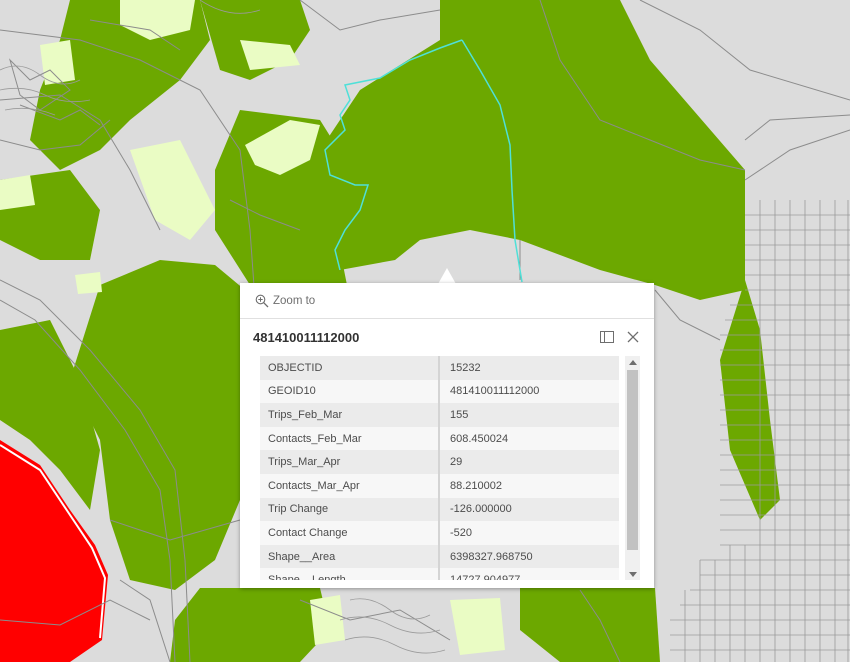 This screenshot has width=850, height=662. What do you see at coordinates (350, 391) in the screenshot?
I see `field-name: GEOID10` at bounding box center [350, 391].